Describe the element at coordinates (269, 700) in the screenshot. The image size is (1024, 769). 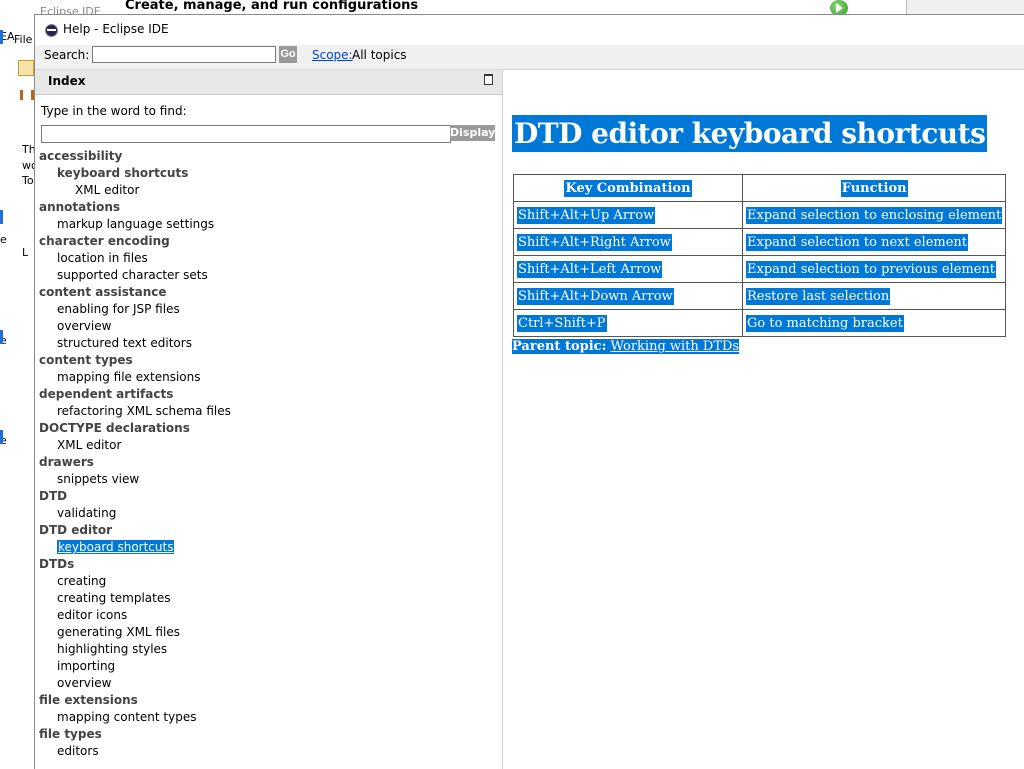
I see `index-entry: file extensions` at that location.